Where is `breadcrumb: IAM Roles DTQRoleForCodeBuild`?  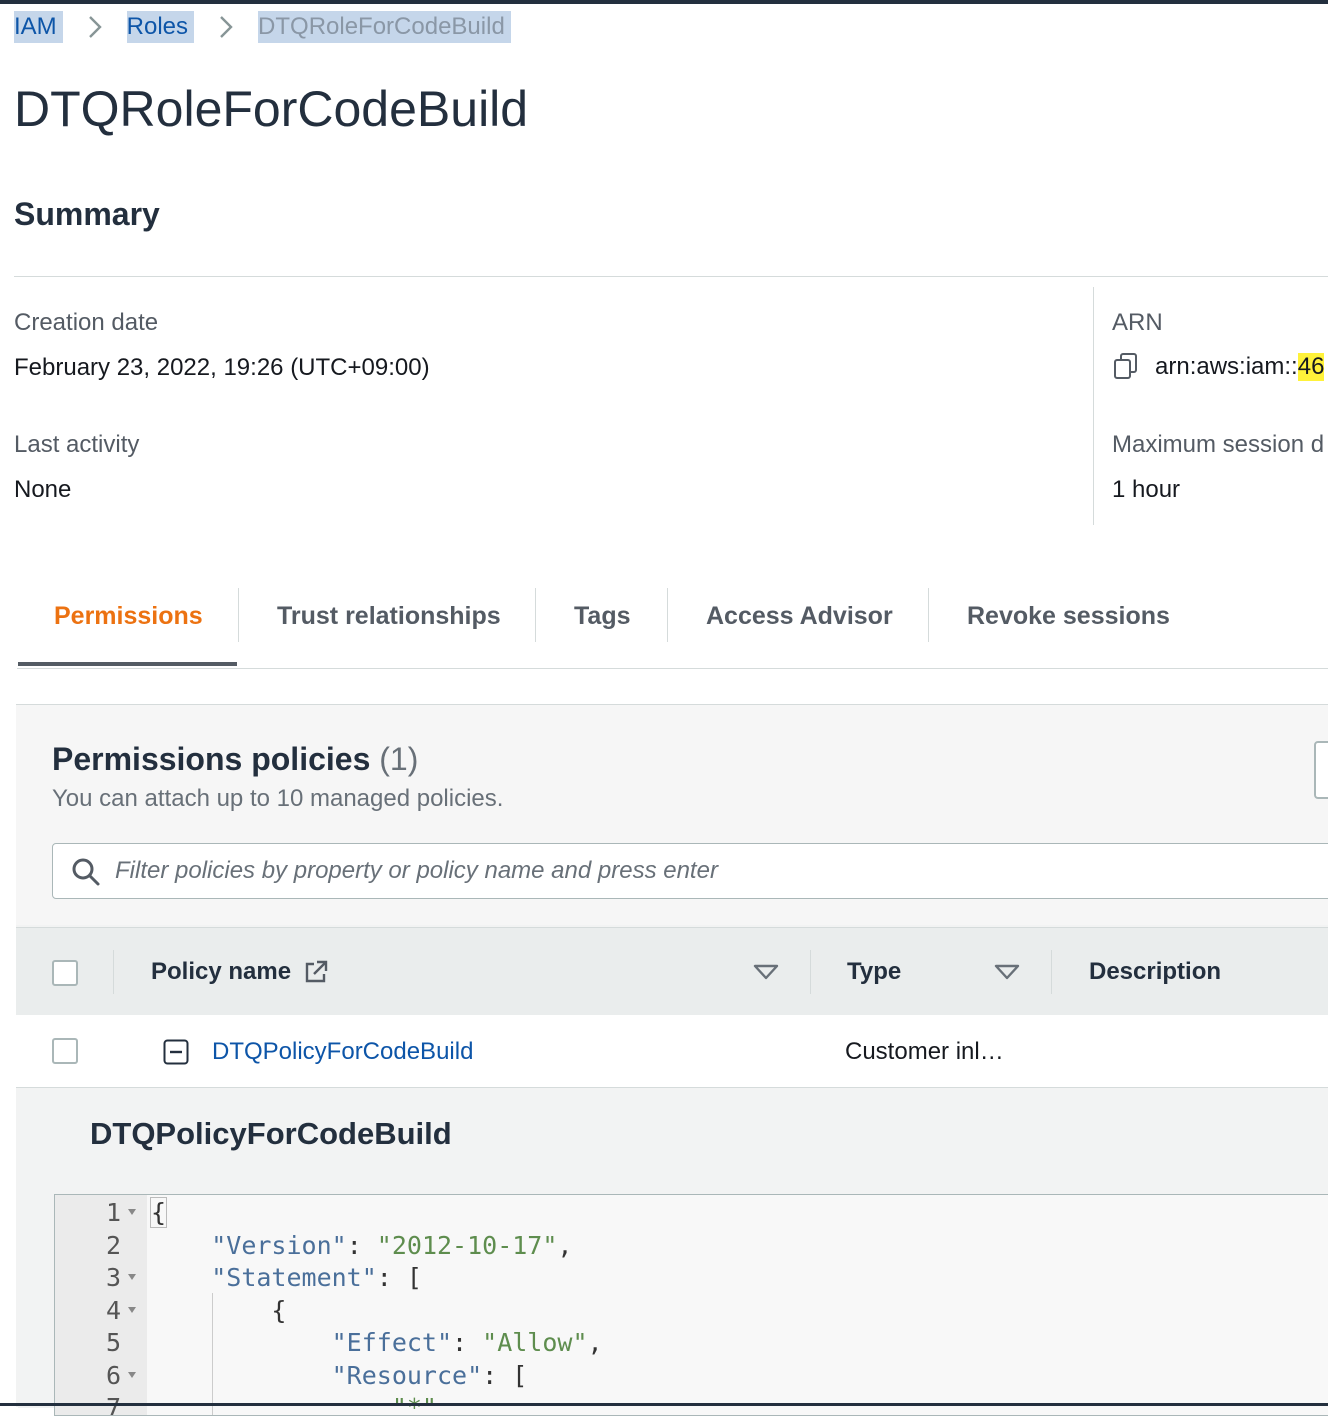 breadcrumb: IAM Roles DTQRoleForCodeBuild is located at coordinates (262, 27).